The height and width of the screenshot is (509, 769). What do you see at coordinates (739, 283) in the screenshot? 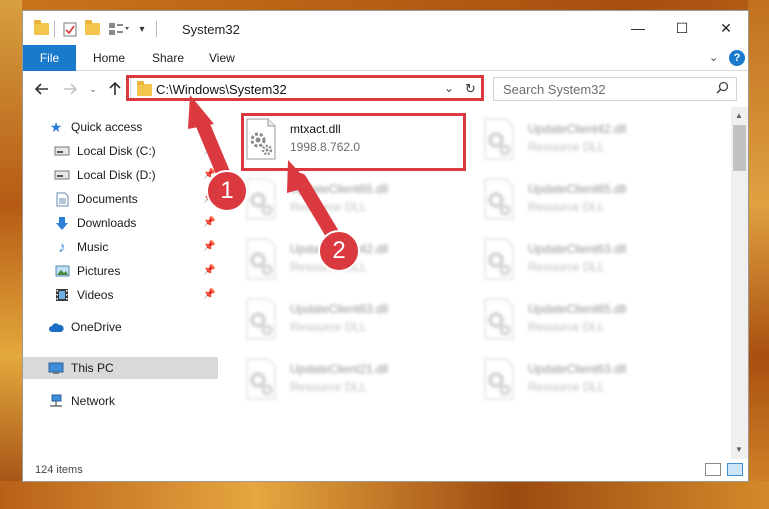
I see `vertical-scrollbar: ▲ ▼` at bounding box center [739, 283].